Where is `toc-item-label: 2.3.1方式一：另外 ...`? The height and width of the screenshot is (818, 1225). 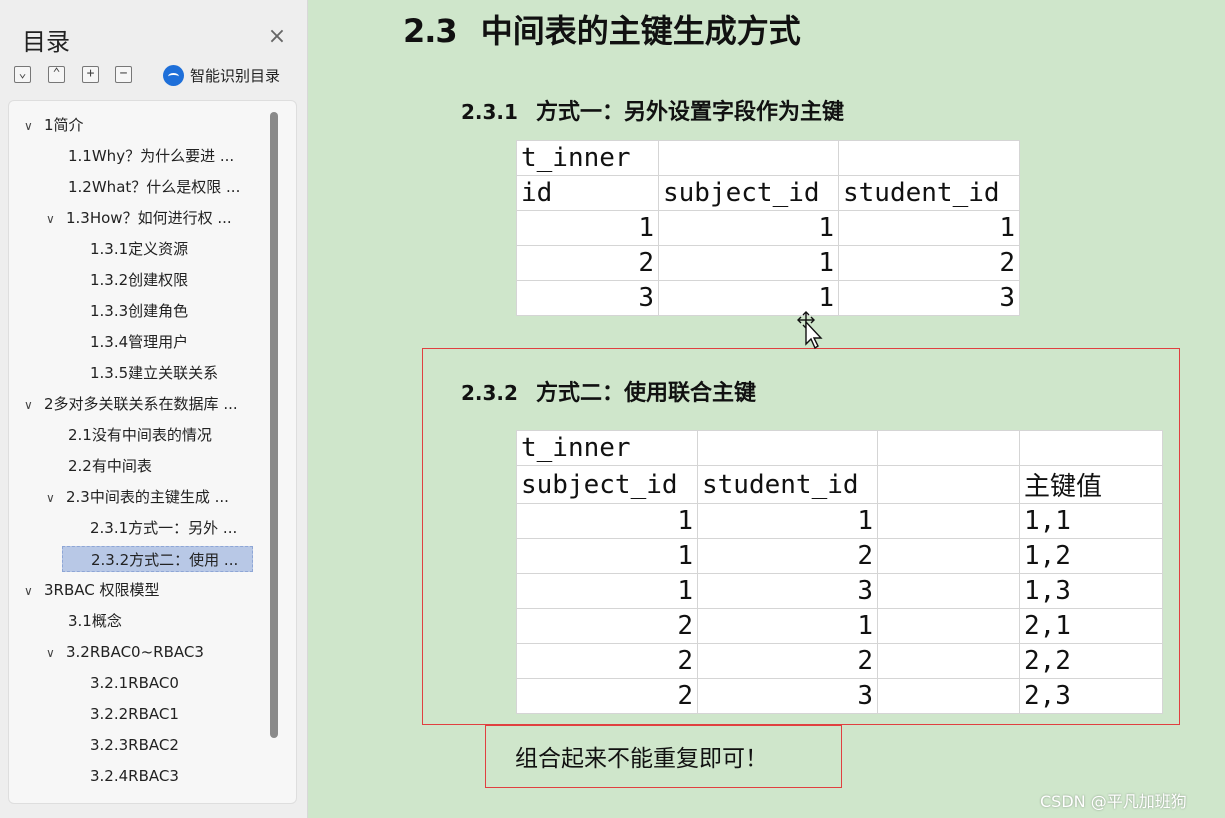 toc-item-label: 2.3.1方式一：另外 ... is located at coordinates (164, 528).